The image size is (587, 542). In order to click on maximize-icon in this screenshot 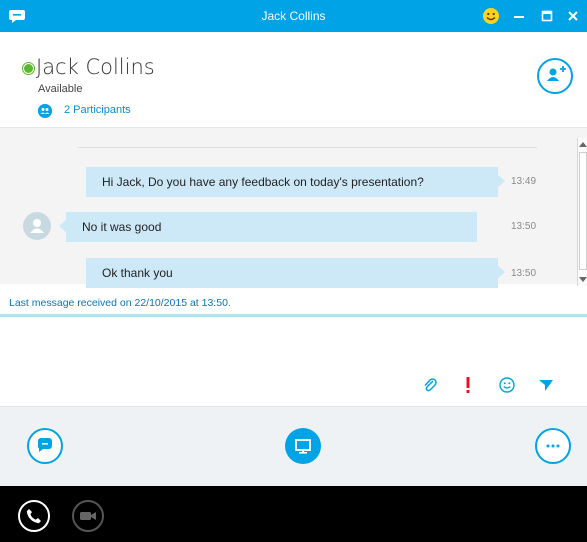, I will do `click(547, 16)`.